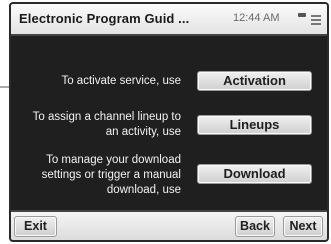  Describe the element at coordinates (303, 226) in the screenshot. I see `next-button: Next` at that location.